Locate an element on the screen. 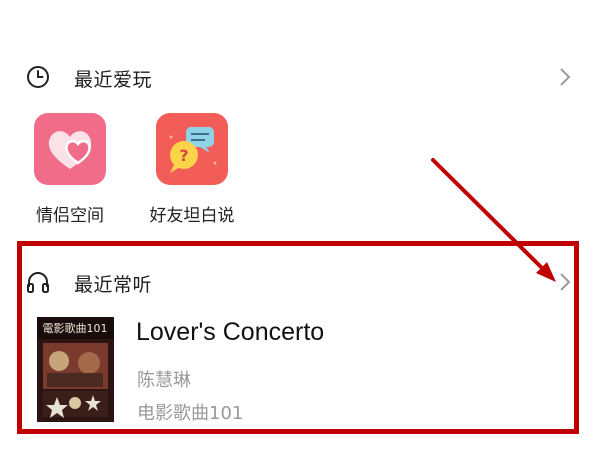  annotation-arrow is located at coordinates (493, 220).